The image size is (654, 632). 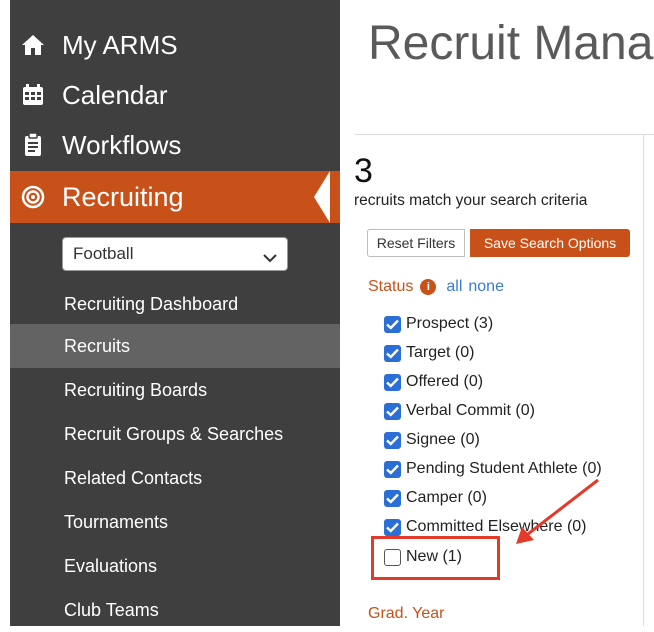 What do you see at coordinates (136, 389) in the screenshot?
I see `sidebar-item-label: Recruiting Boards` at bounding box center [136, 389].